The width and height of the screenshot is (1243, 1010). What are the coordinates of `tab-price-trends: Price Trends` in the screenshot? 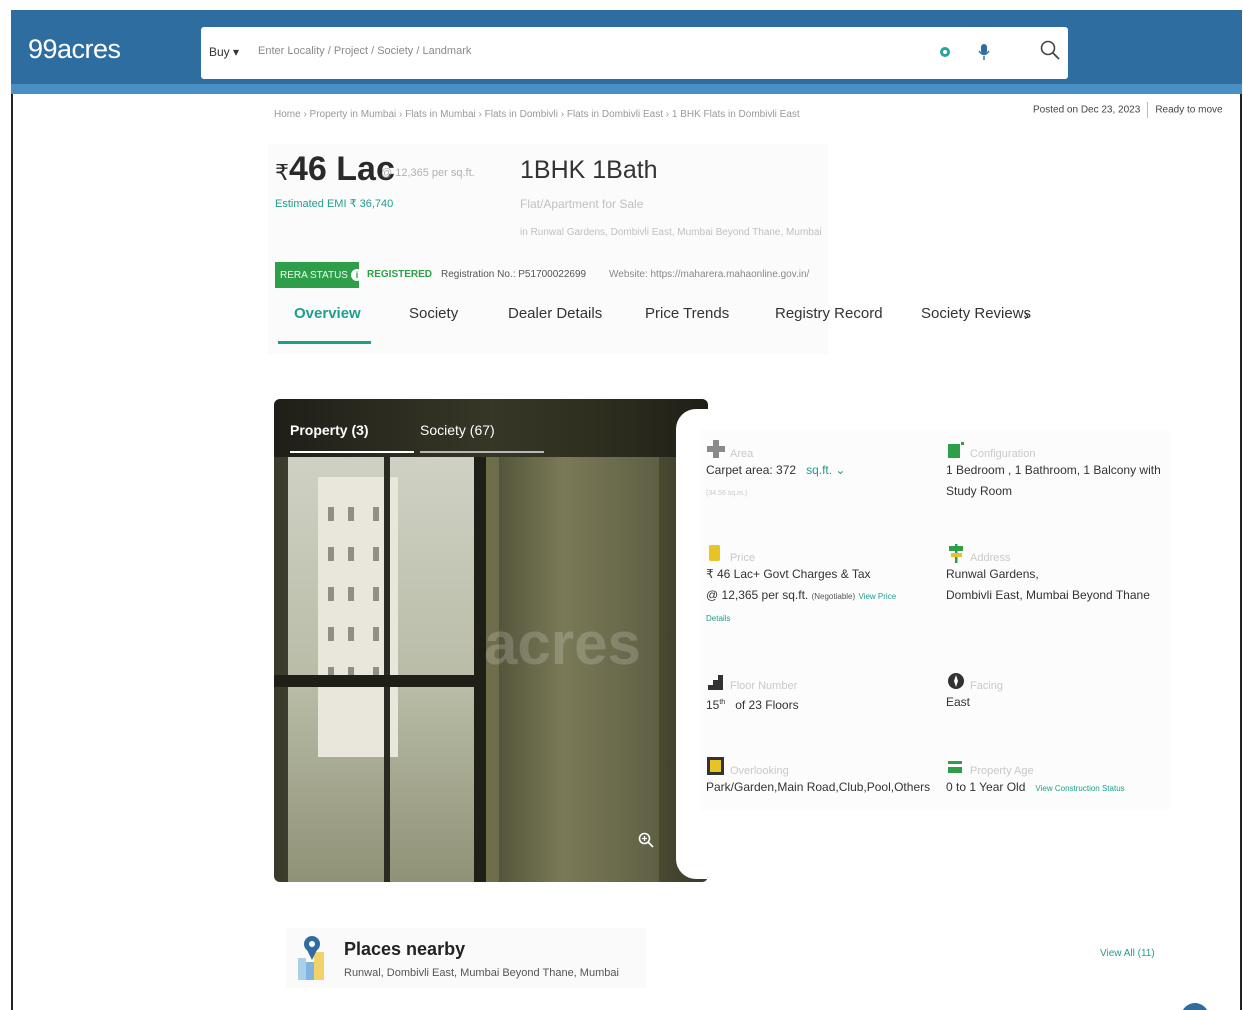 It's located at (687, 313).